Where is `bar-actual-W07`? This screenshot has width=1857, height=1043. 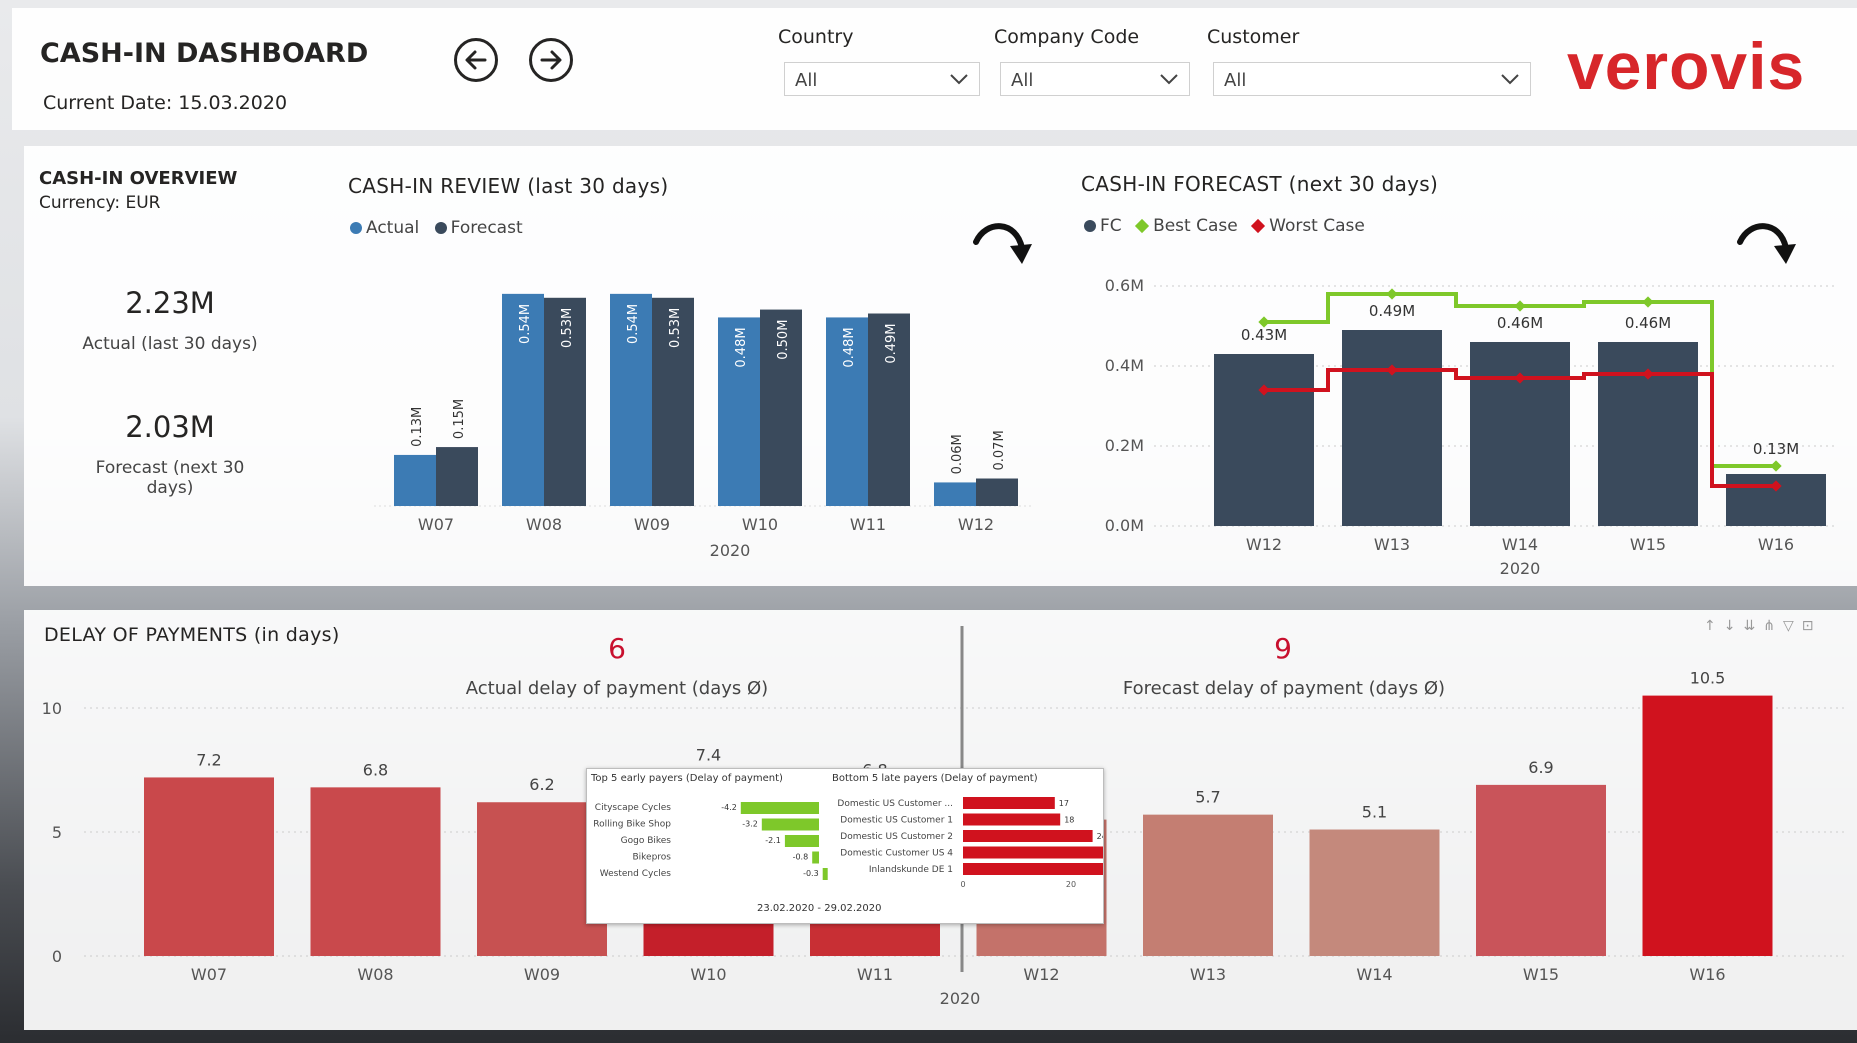 bar-actual-W07 is located at coordinates (415, 480).